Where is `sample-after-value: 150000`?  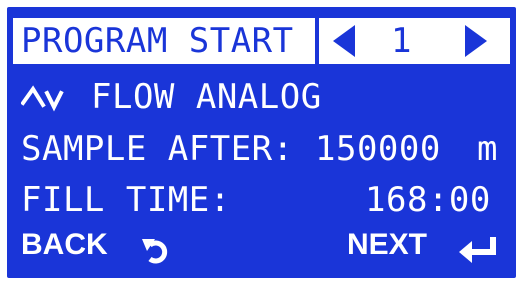
sample-after-value: 150000 is located at coordinates (378, 149).